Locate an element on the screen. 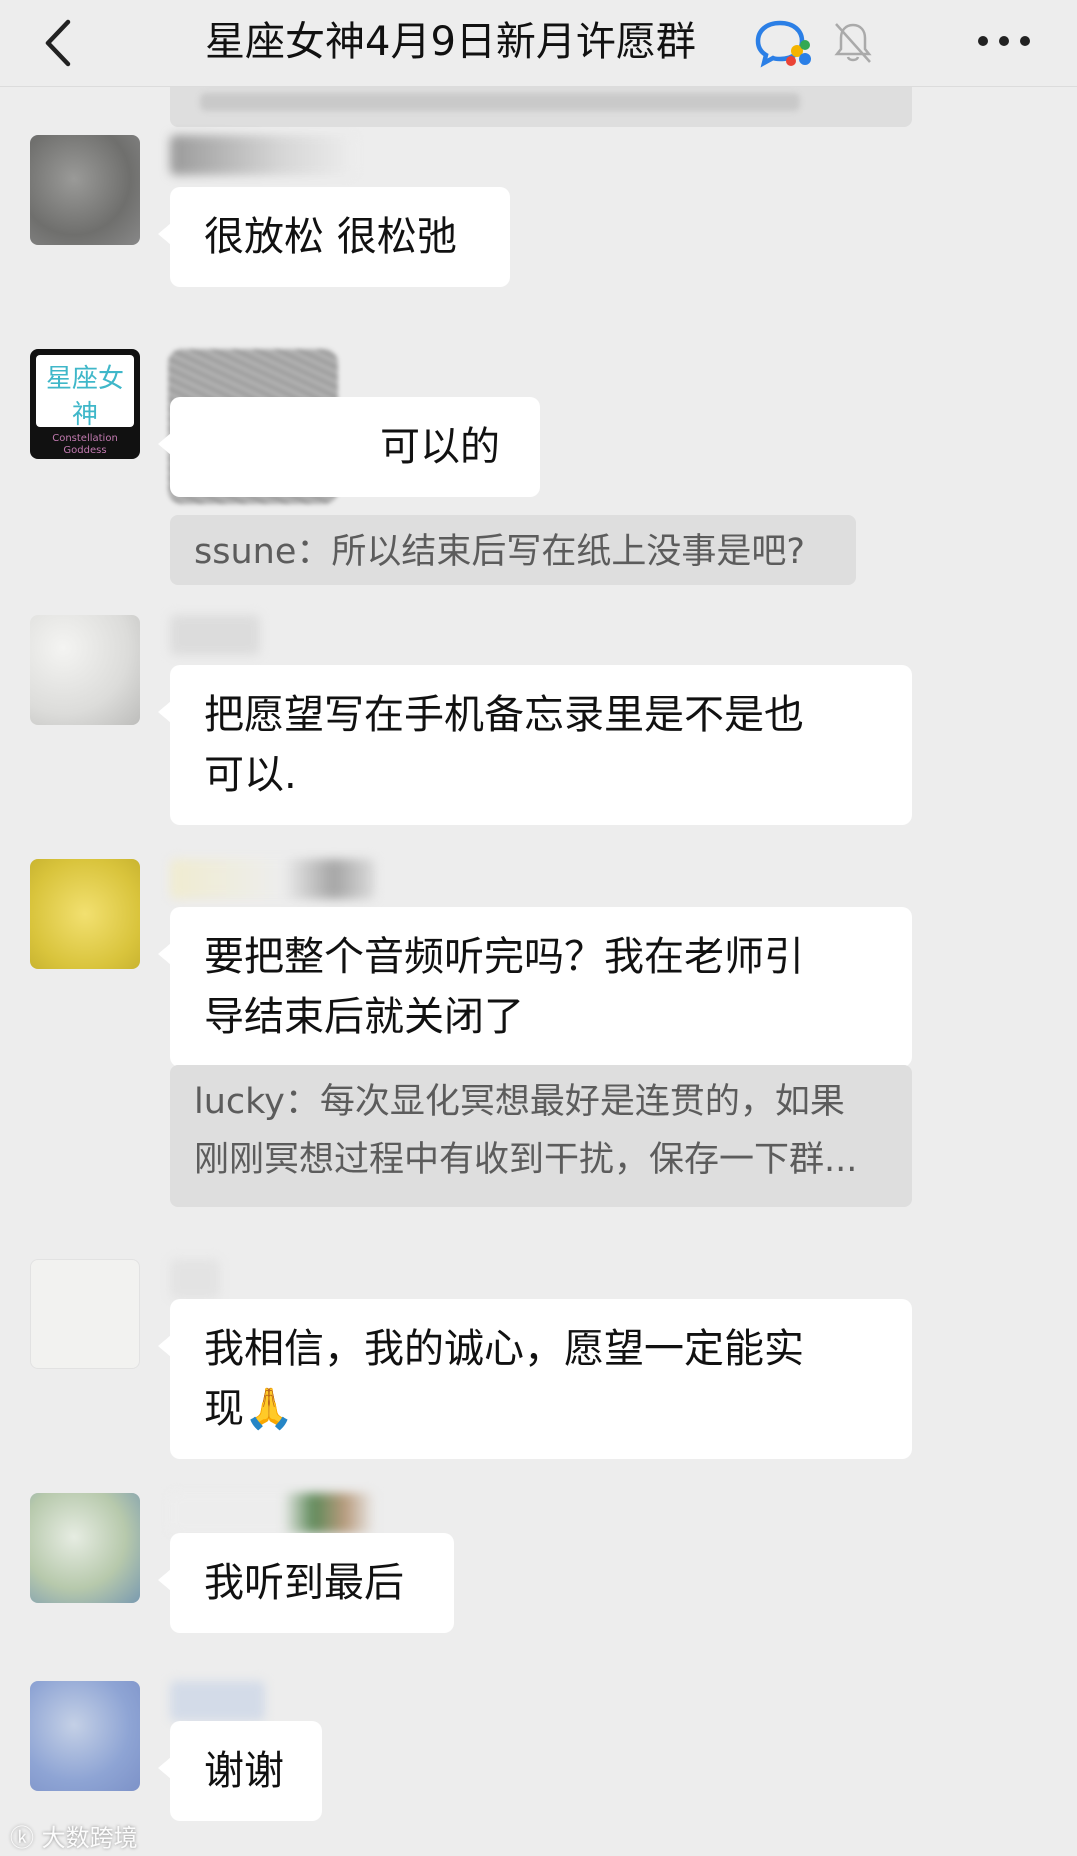 The width and height of the screenshot is (1077, 1856). message-bubble: 谢谢 is located at coordinates (240, 1771).